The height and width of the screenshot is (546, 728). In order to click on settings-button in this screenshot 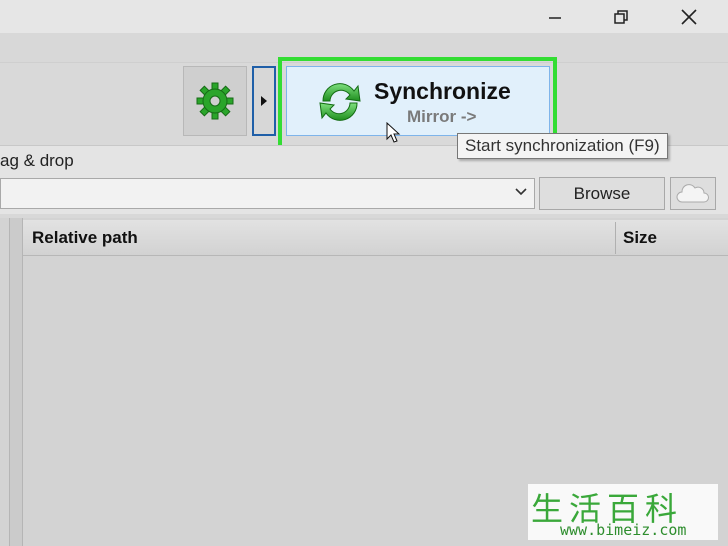, I will do `click(215, 101)`.